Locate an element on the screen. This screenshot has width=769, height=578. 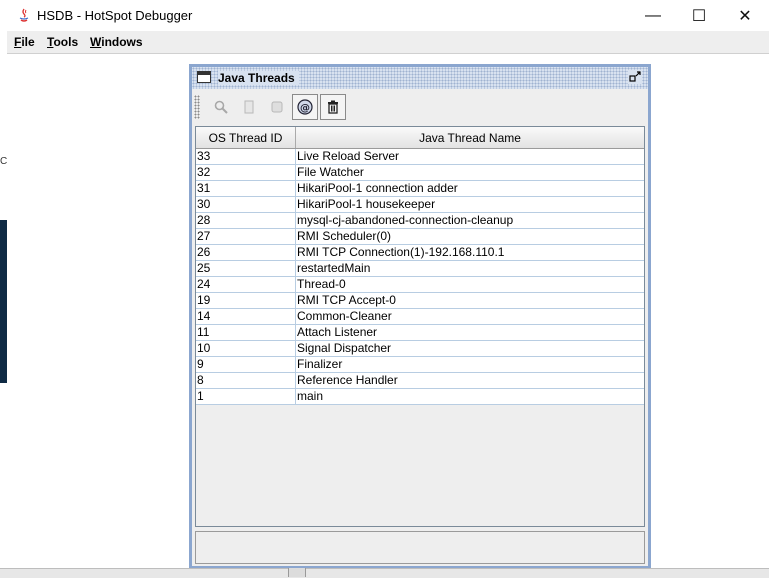
table-row: 24 Thread-0 is located at coordinates (420, 284).